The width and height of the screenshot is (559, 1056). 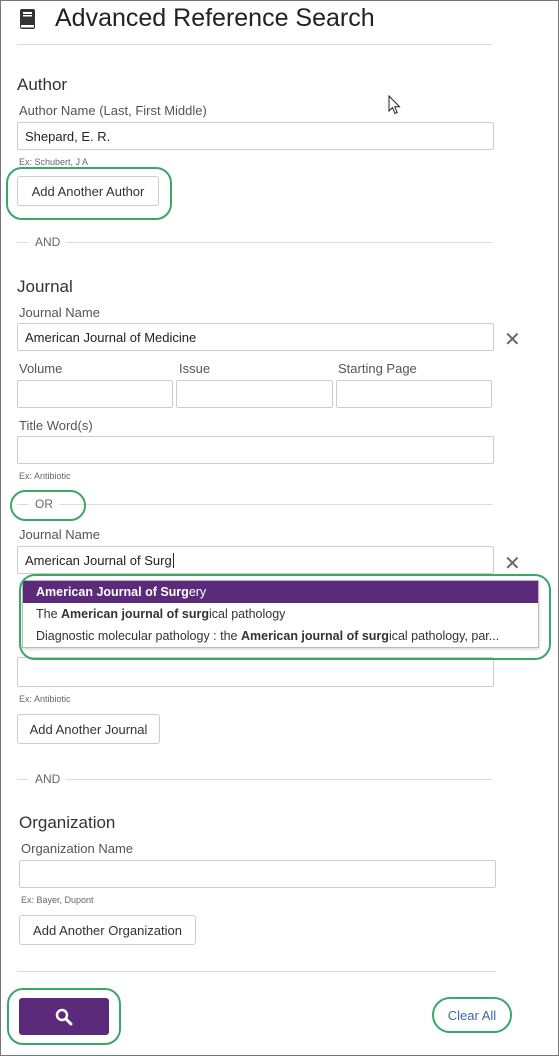 What do you see at coordinates (195, 368) in the screenshot?
I see `issue-label: Issue` at bounding box center [195, 368].